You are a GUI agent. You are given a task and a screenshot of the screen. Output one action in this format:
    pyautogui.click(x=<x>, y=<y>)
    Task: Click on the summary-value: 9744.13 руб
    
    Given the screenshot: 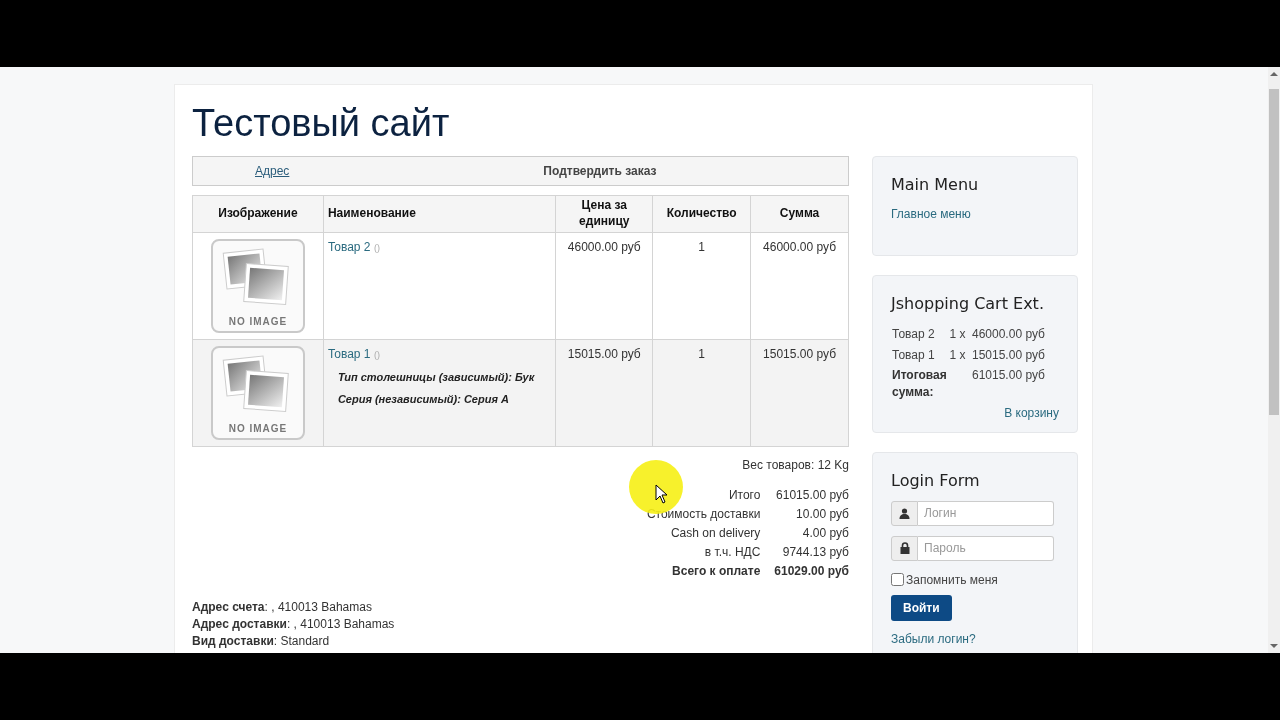 What is the action you would take?
    pyautogui.click(x=815, y=551)
    